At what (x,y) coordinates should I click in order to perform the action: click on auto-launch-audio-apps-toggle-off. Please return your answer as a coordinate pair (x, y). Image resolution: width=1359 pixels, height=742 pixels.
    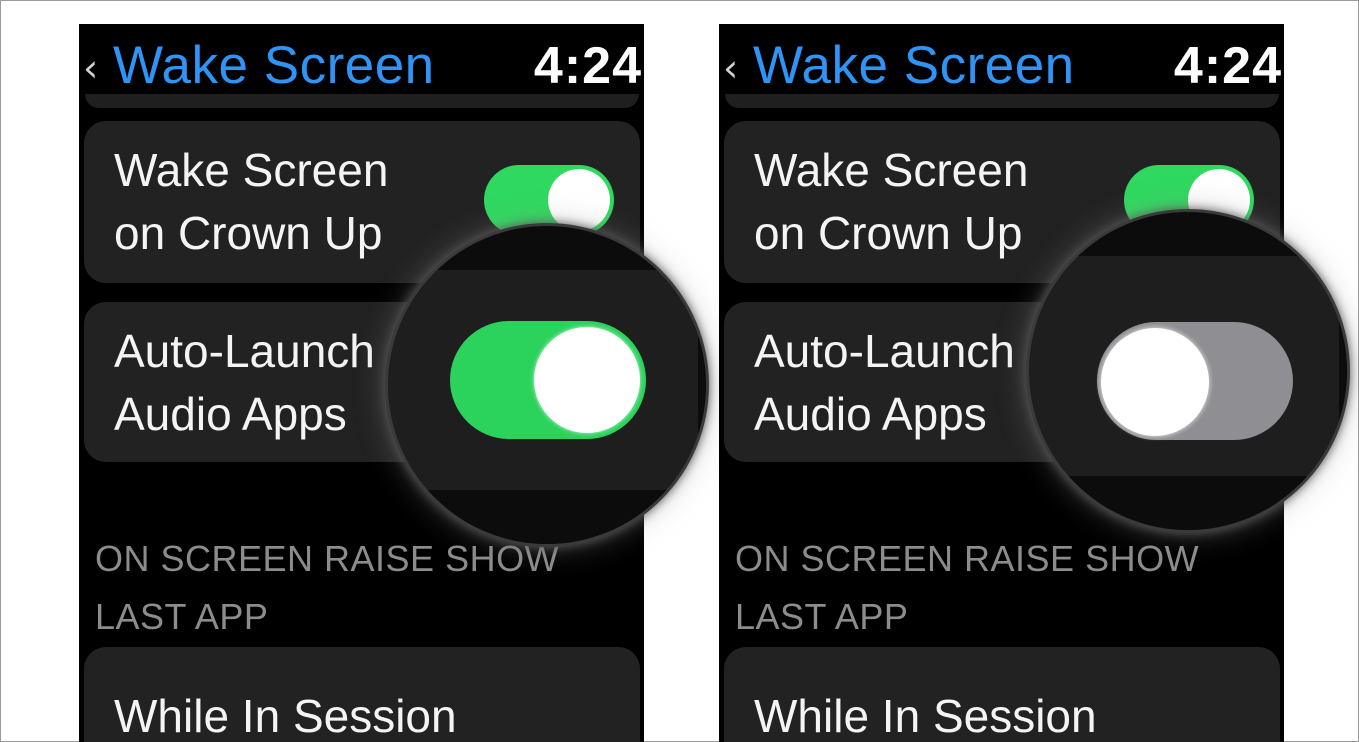
    Looking at the image, I should click on (1195, 381).